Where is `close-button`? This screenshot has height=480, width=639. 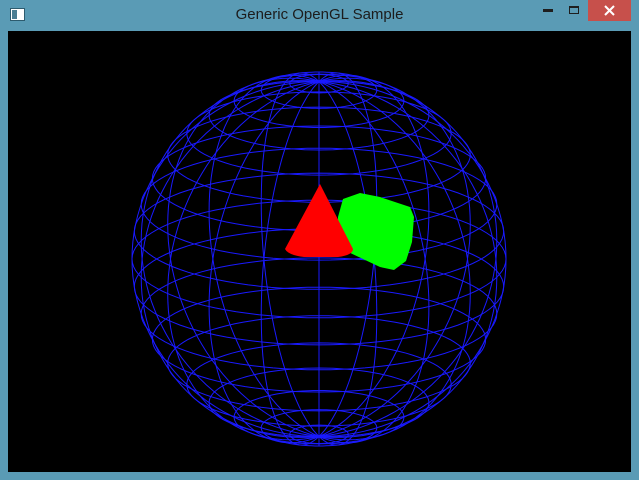 close-button is located at coordinates (609, 10).